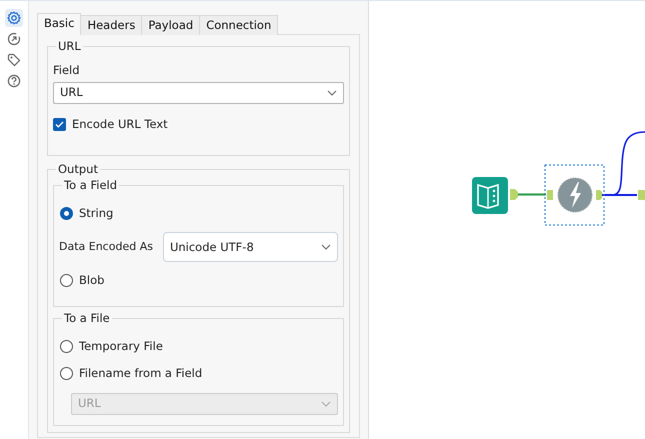 This screenshot has height=439, width=645. I want to click on field-label: Data Encoded As, so click(106, 247).